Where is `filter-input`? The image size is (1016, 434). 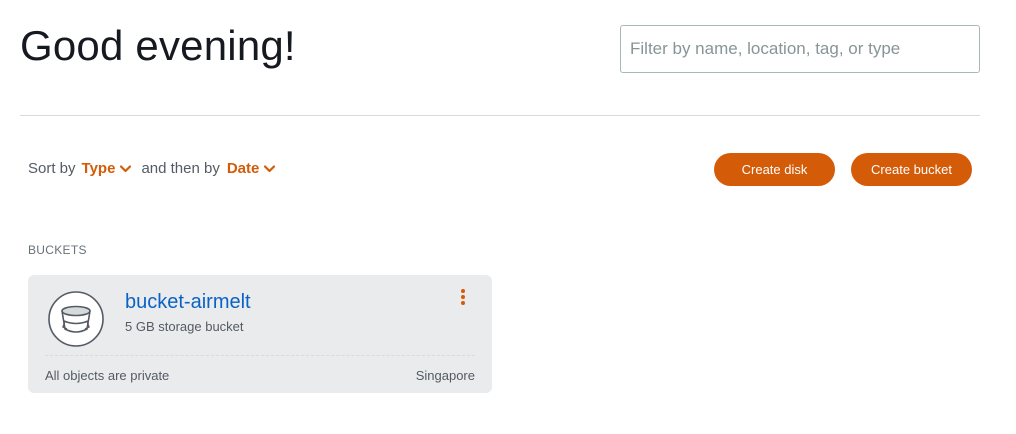 filter-input is located at coordinates (800, 49).